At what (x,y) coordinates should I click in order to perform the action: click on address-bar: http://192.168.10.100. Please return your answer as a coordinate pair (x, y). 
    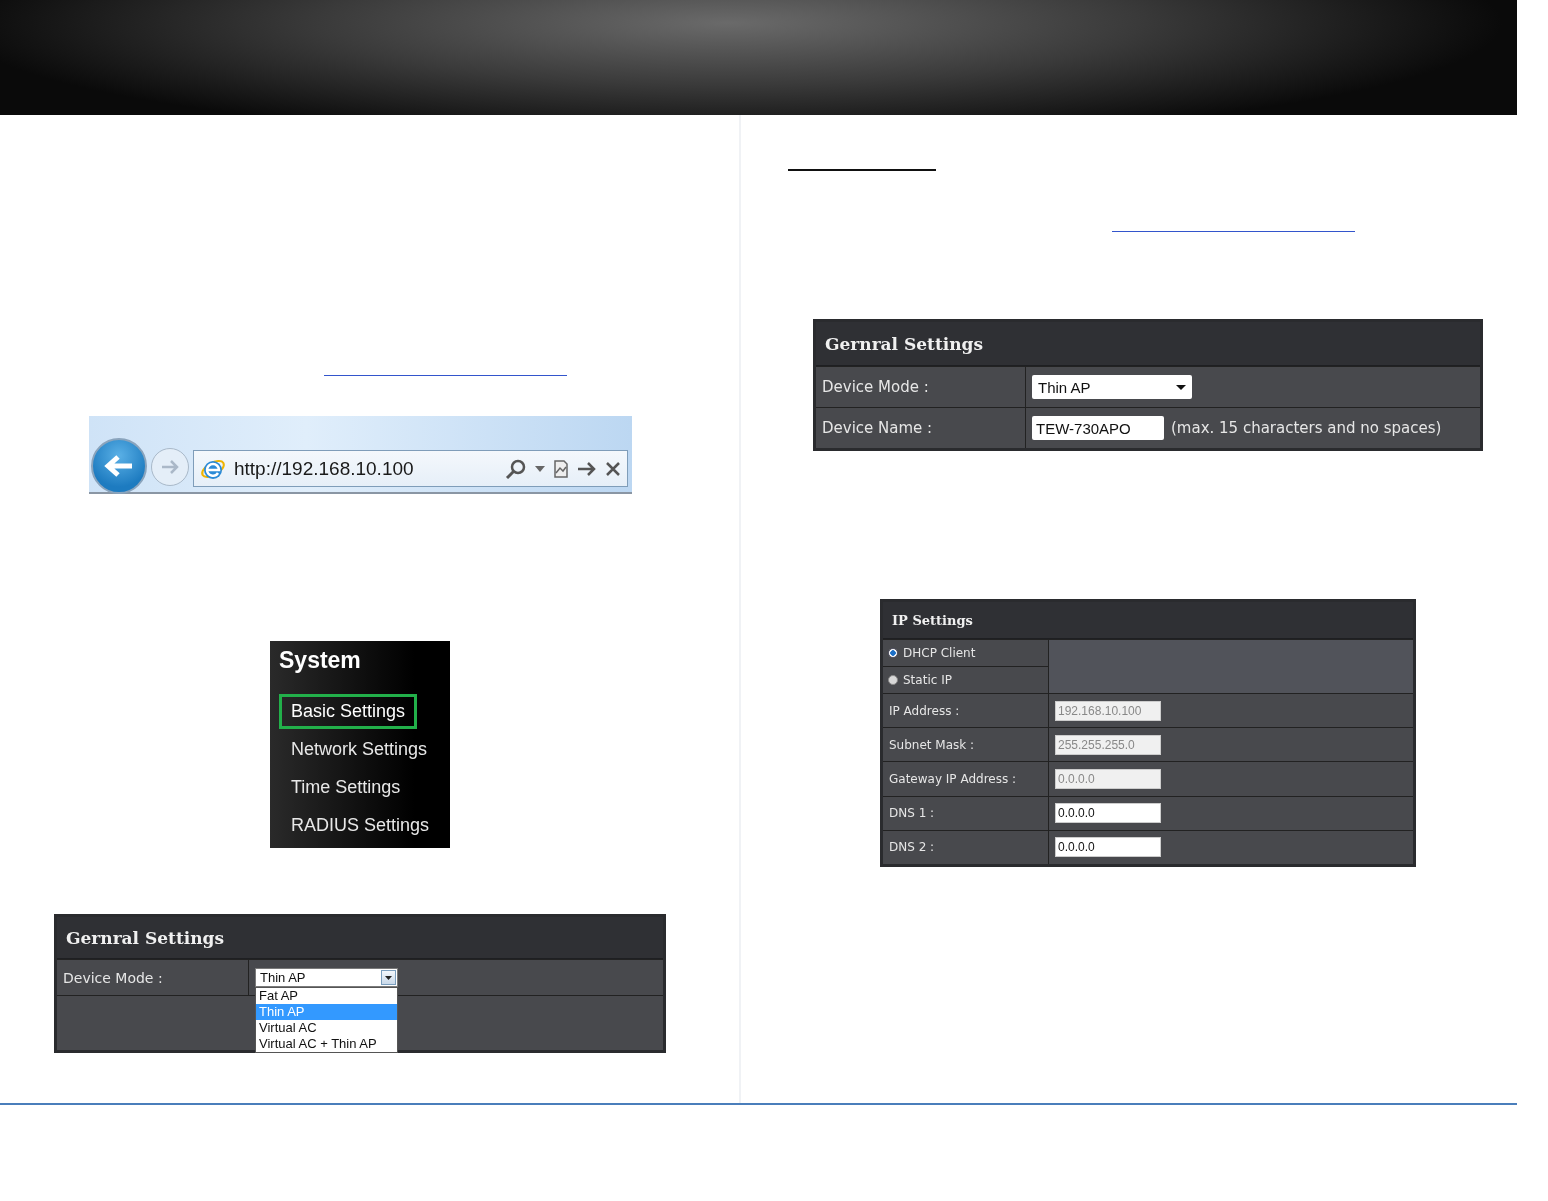
    Looking at the image, I should click on (410, 468).